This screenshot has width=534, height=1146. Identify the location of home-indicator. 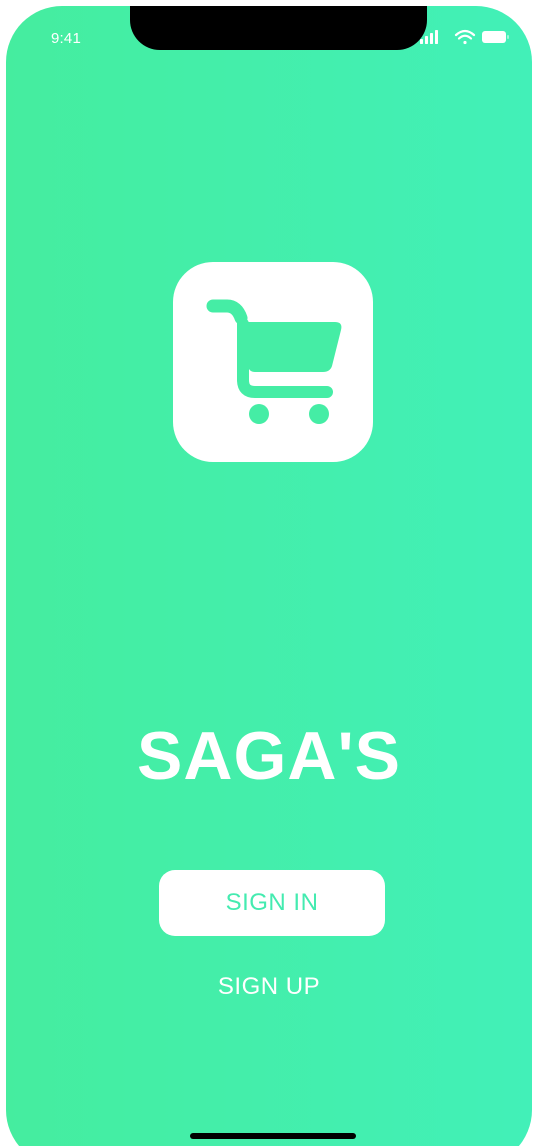
(273, 1136).